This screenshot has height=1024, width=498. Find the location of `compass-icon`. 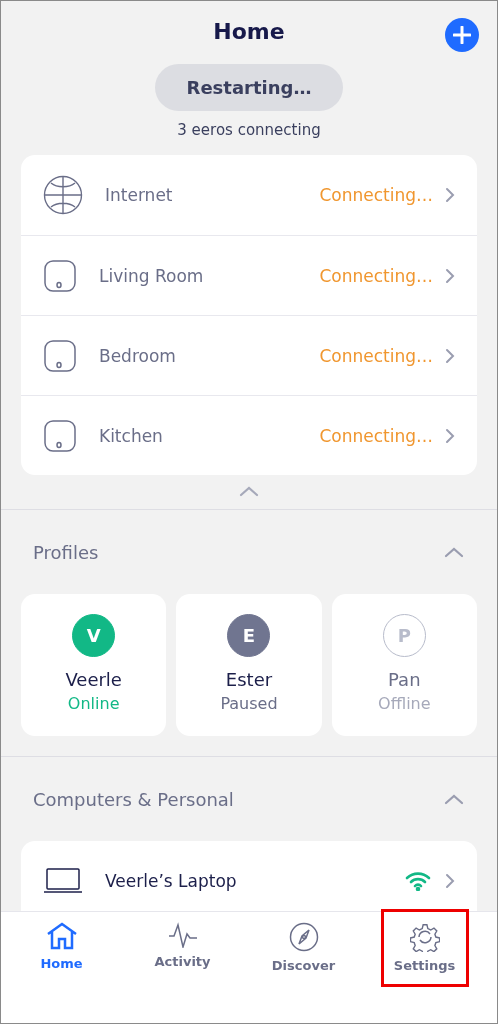

compass-icon is located at coordinates (303, 937).